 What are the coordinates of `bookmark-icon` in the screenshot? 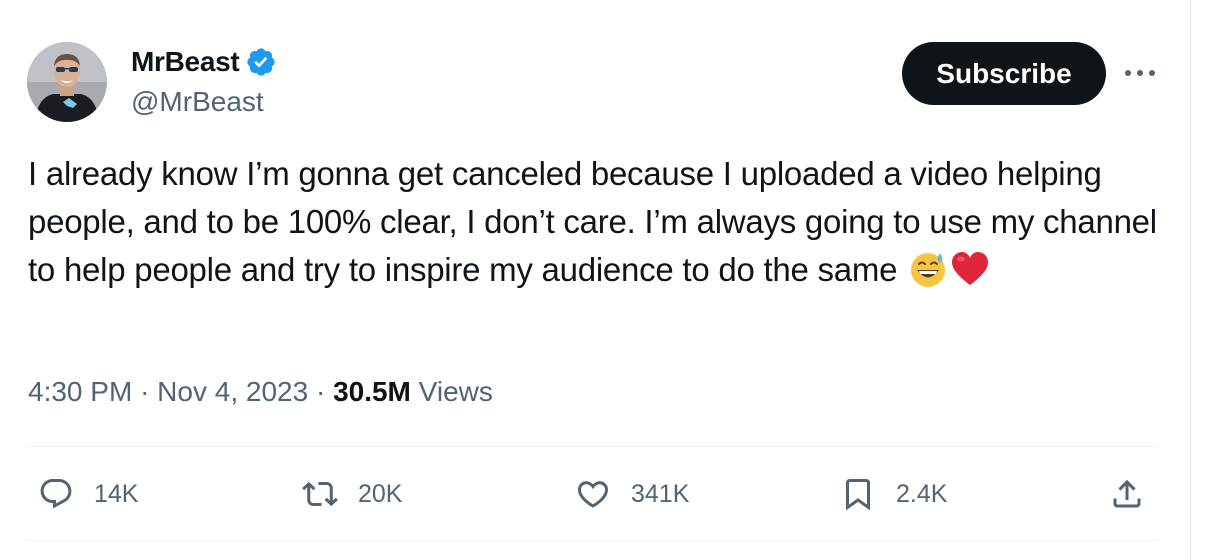 It's located at (858, 495).